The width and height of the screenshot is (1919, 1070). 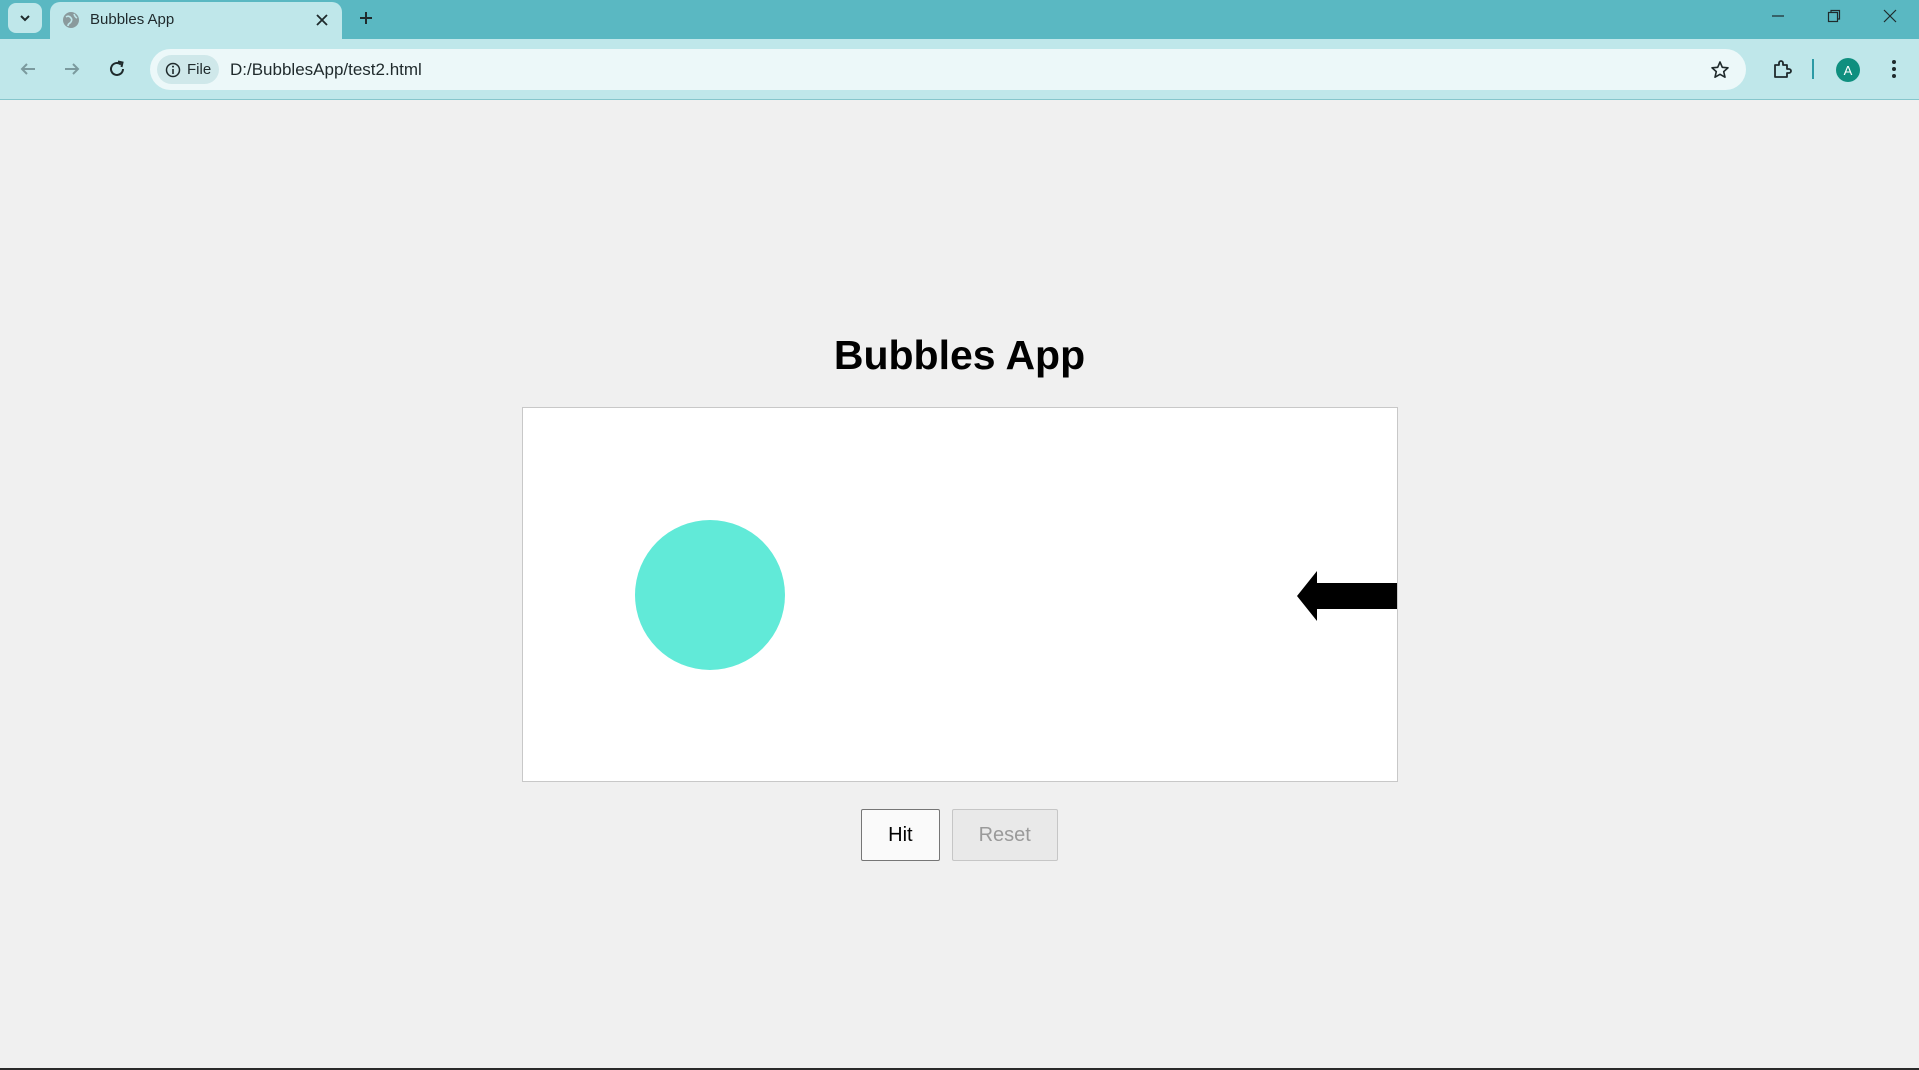 What do you see at coordinates (710, 595) in the screenshot?
I see `bubble` at bounding box center [710, 595].